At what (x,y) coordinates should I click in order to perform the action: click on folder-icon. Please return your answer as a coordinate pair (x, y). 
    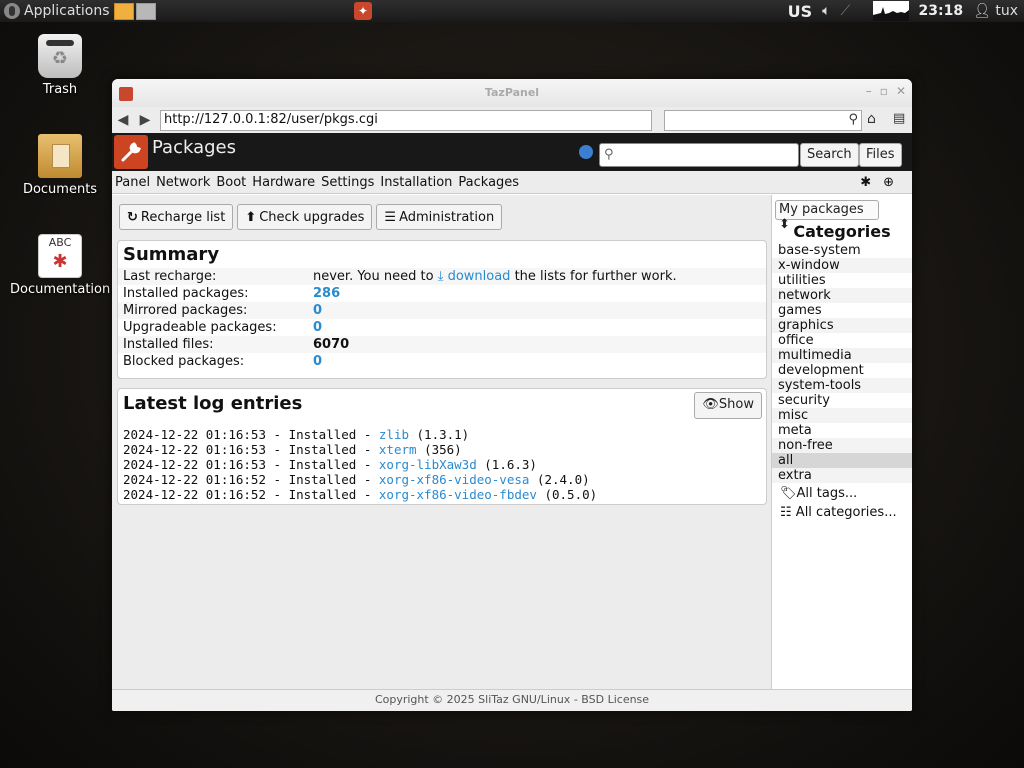
    Looking at the image, I should click on (60, 156).